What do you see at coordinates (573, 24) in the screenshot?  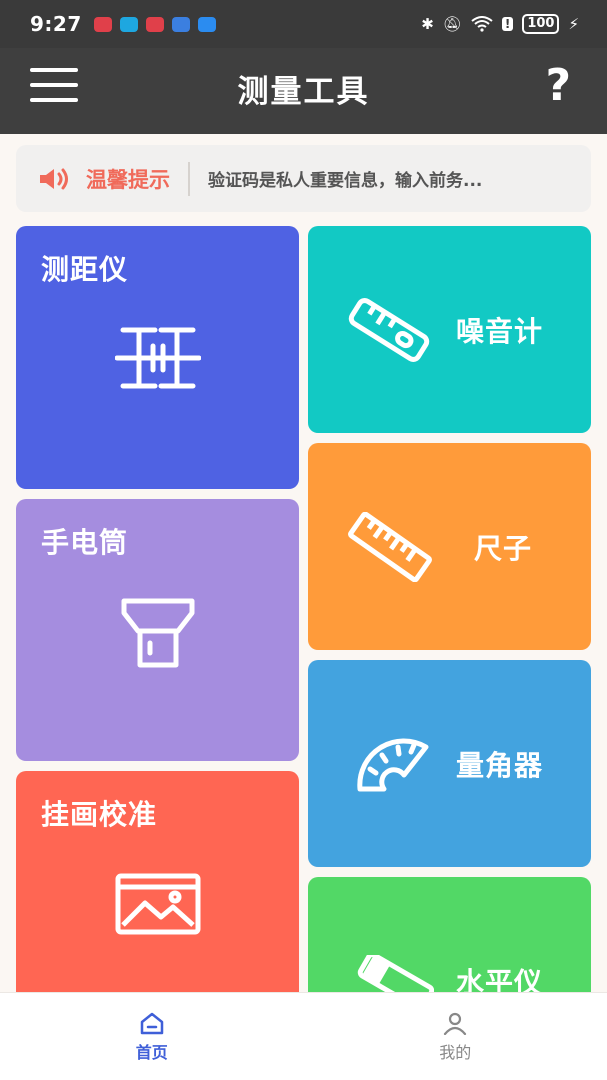 I see `charging-icon: ⚡︎` at bounding box center [573, 24].